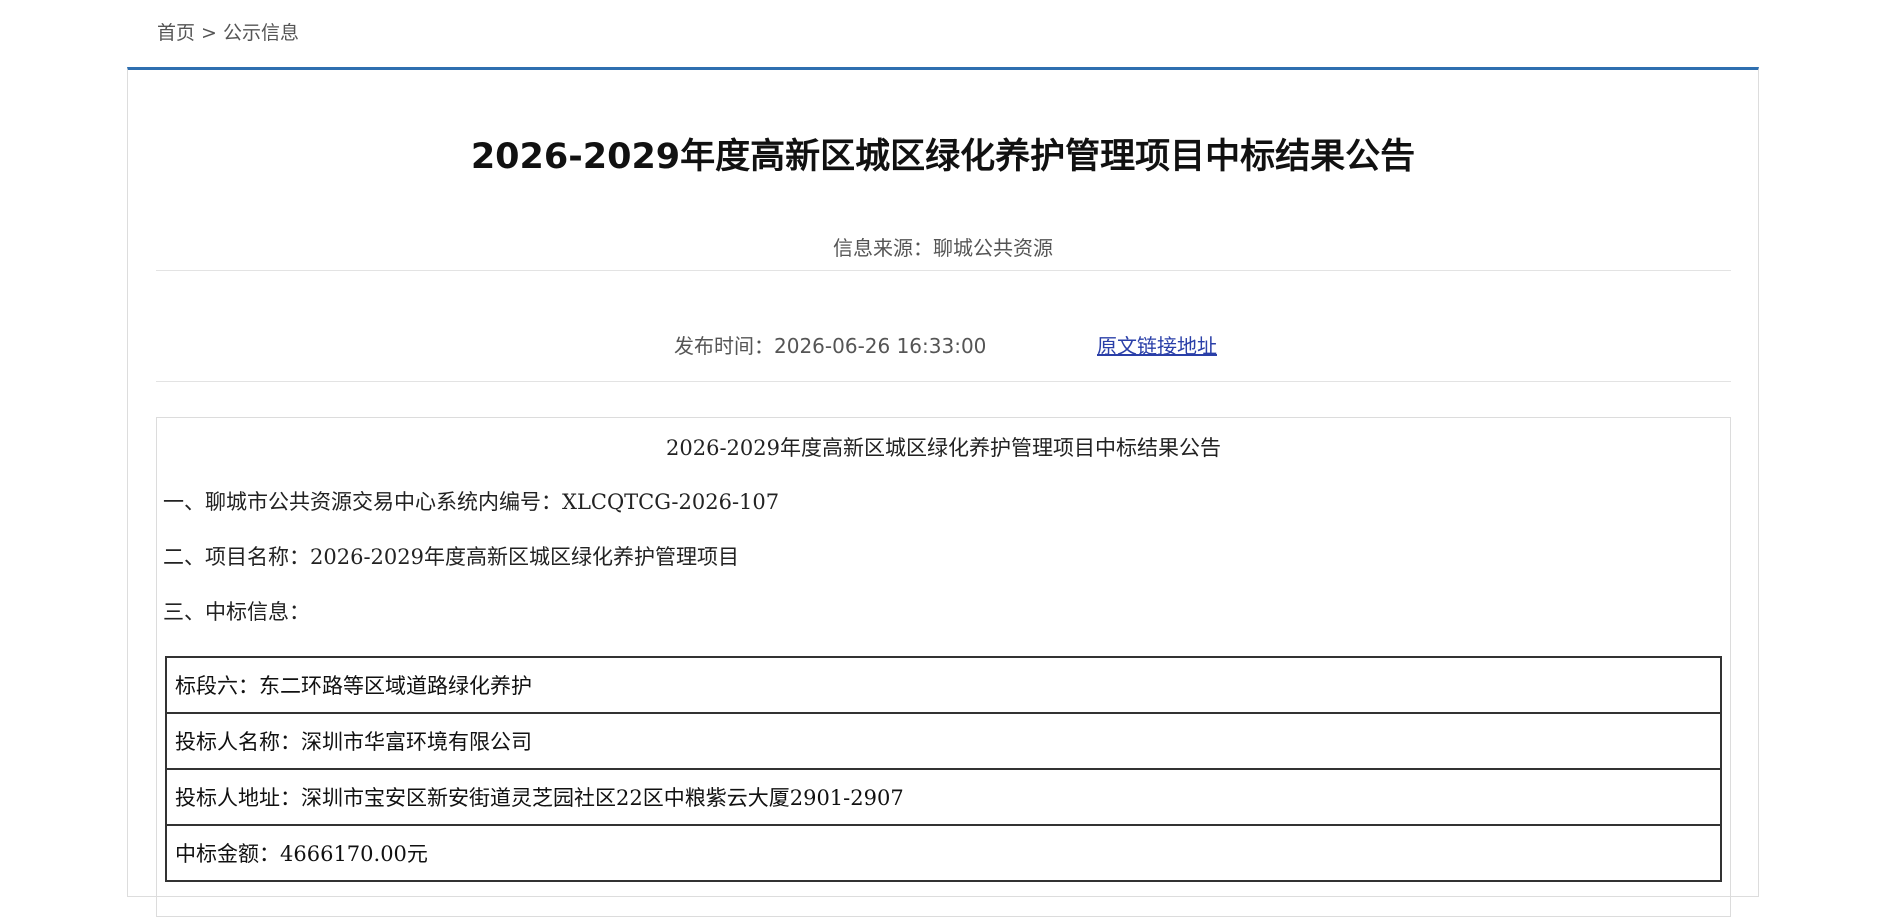 The height and width of the screenshot is (917, 1890). I want to click on breadcrumb: 首页 > 公示信息, so click(228, 31).